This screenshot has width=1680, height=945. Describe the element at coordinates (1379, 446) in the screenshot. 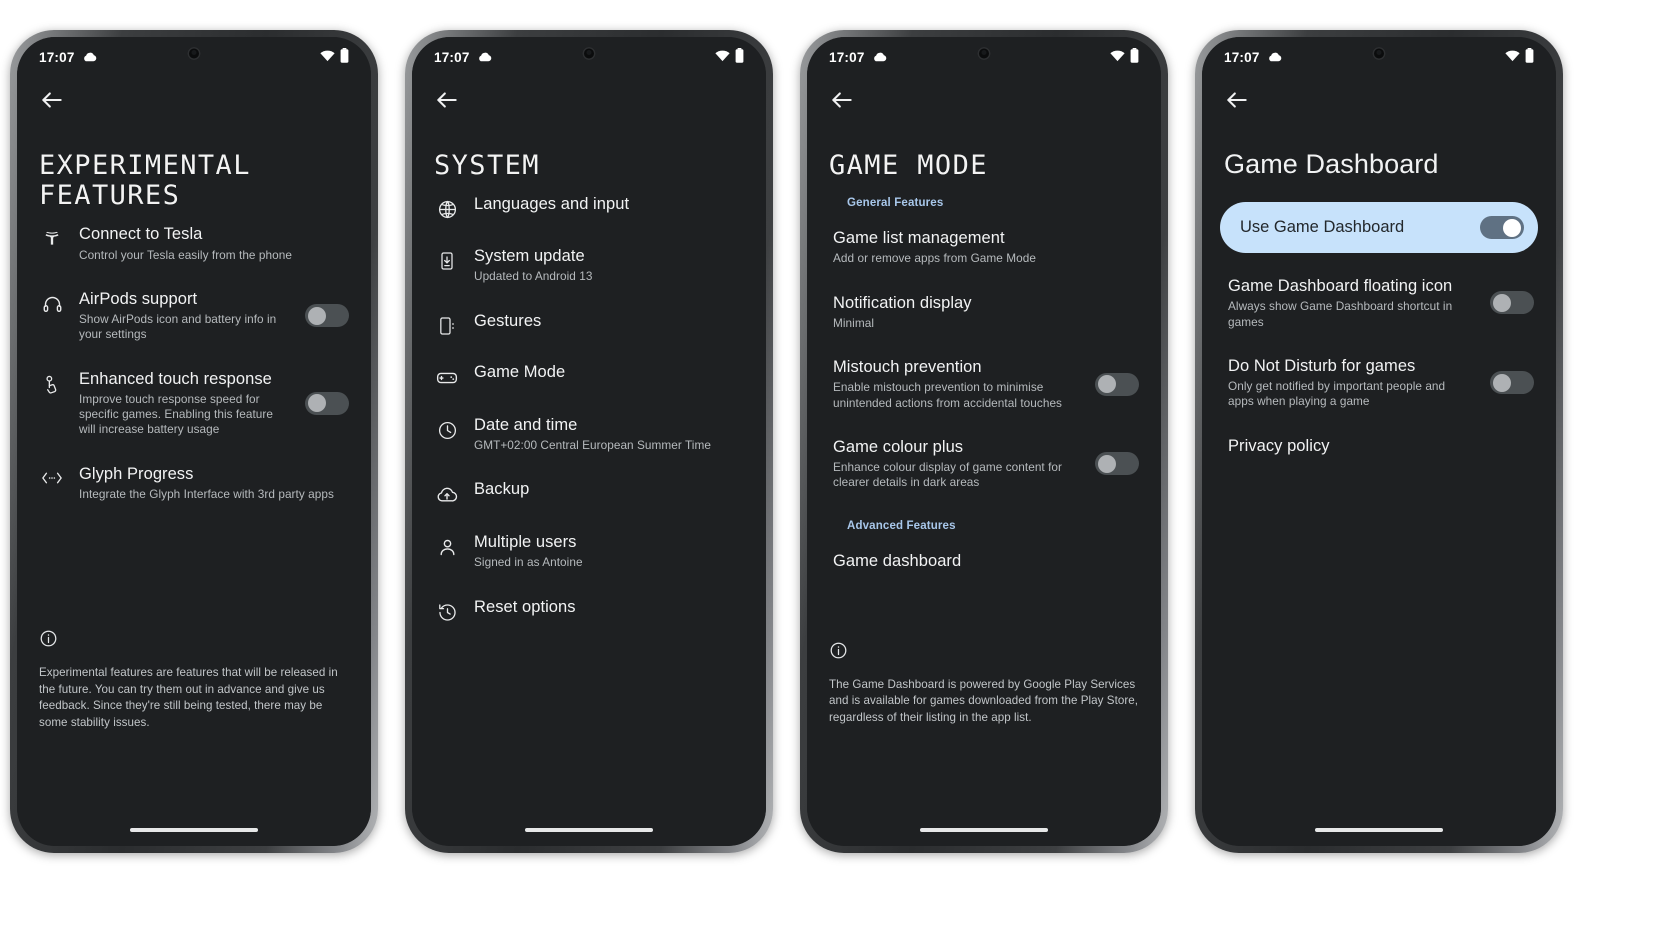

I see `list-item: Privacy policy` at that location.